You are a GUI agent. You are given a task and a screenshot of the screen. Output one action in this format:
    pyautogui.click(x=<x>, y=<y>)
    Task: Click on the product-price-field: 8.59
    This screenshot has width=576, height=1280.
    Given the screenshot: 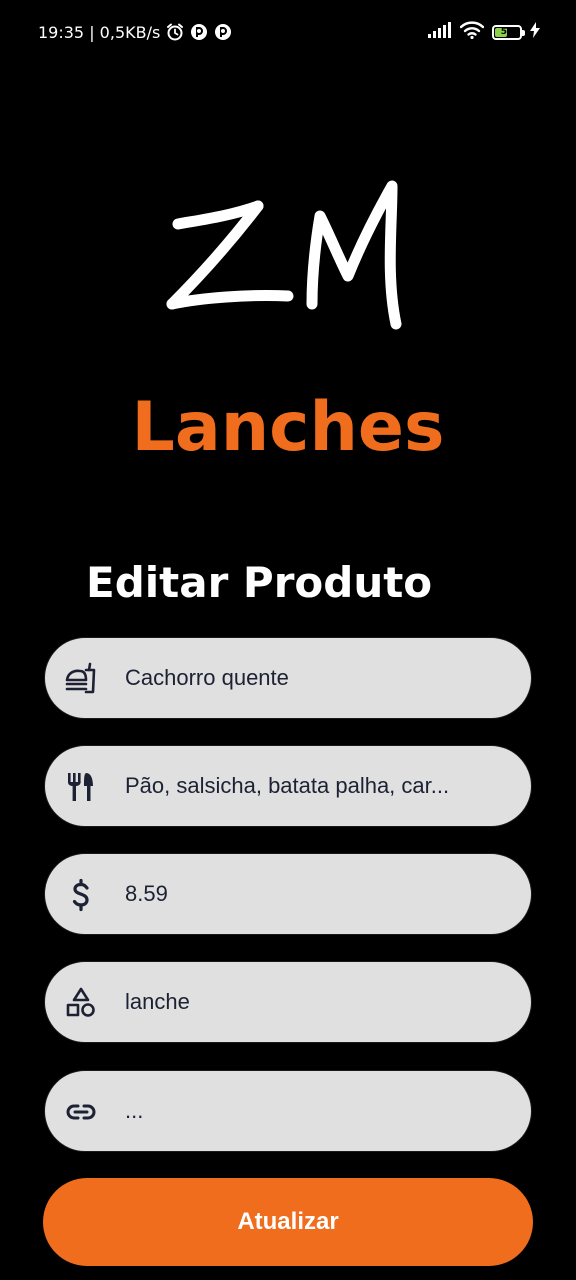 What is the action you would take?
    pyautogui.click(x=288, y=894)
    